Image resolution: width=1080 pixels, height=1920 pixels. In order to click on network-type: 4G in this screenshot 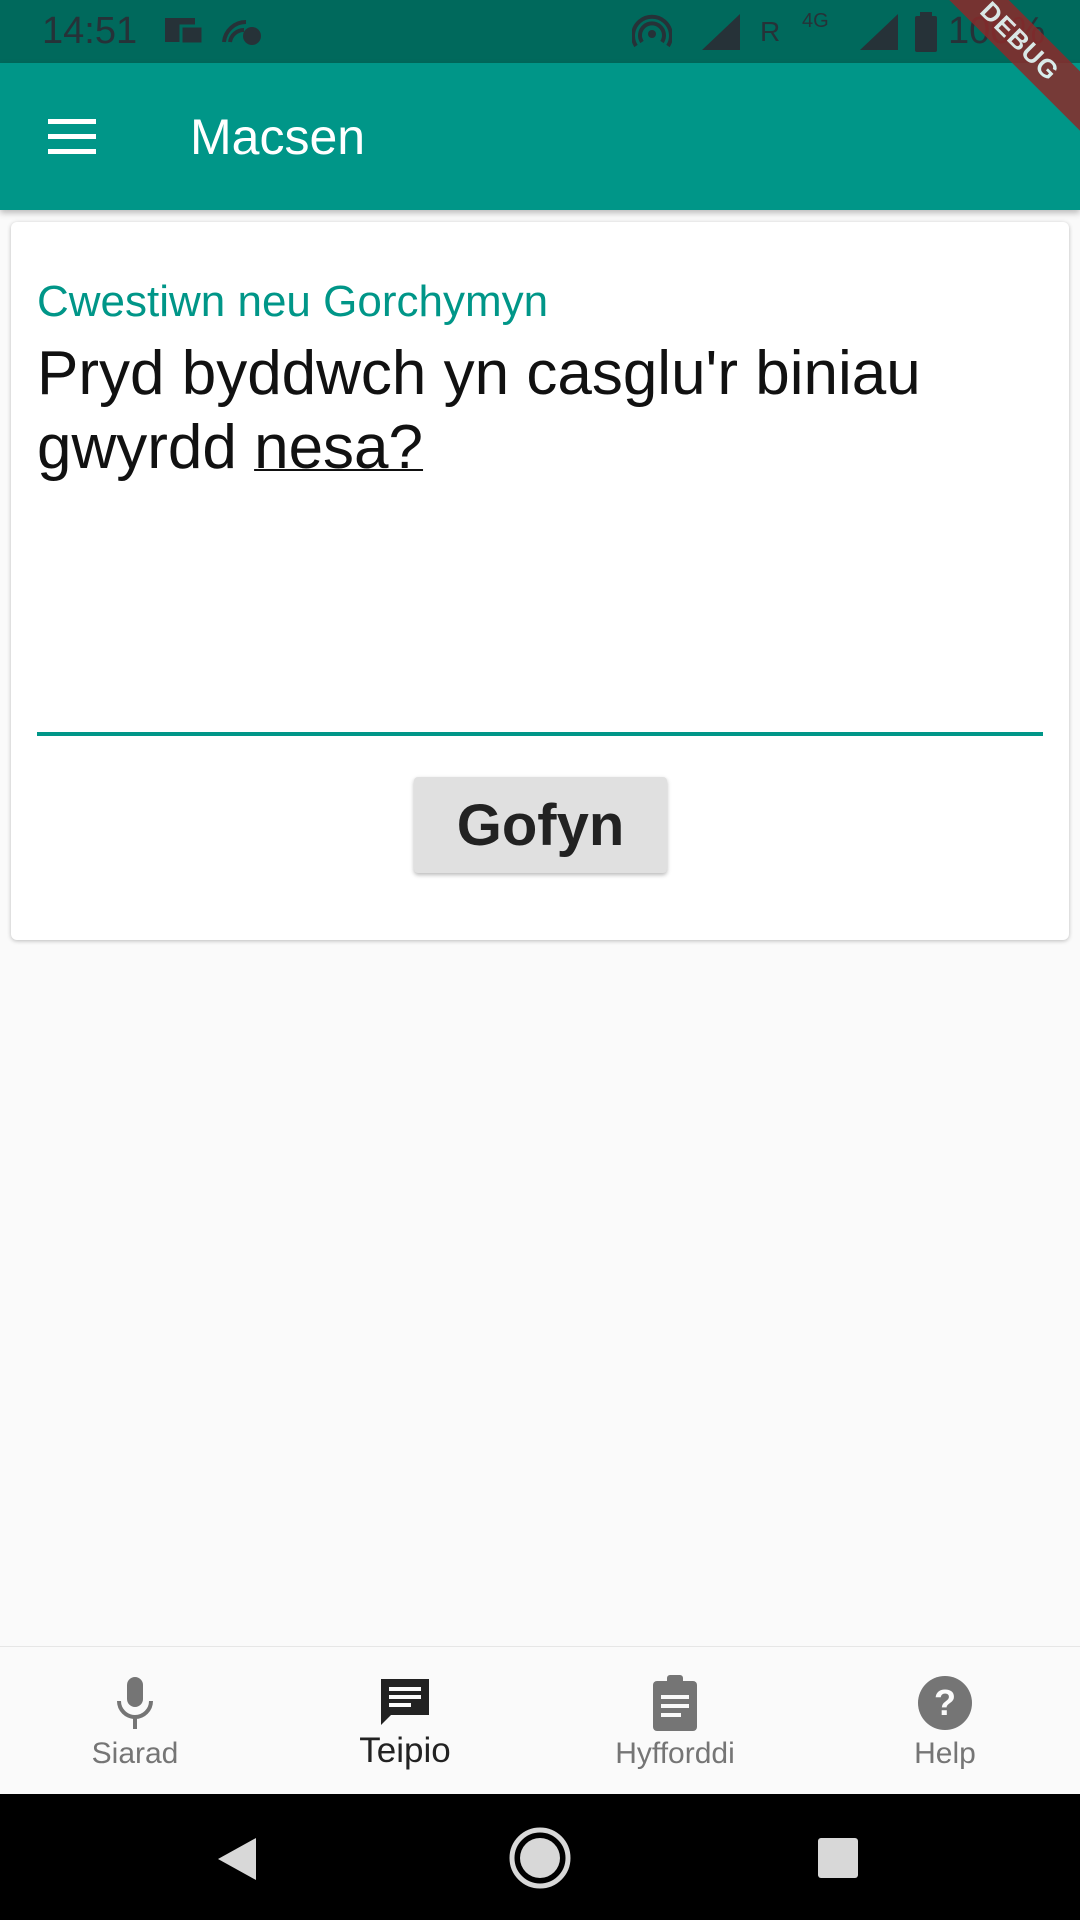, I will do `click(815, 21)`.